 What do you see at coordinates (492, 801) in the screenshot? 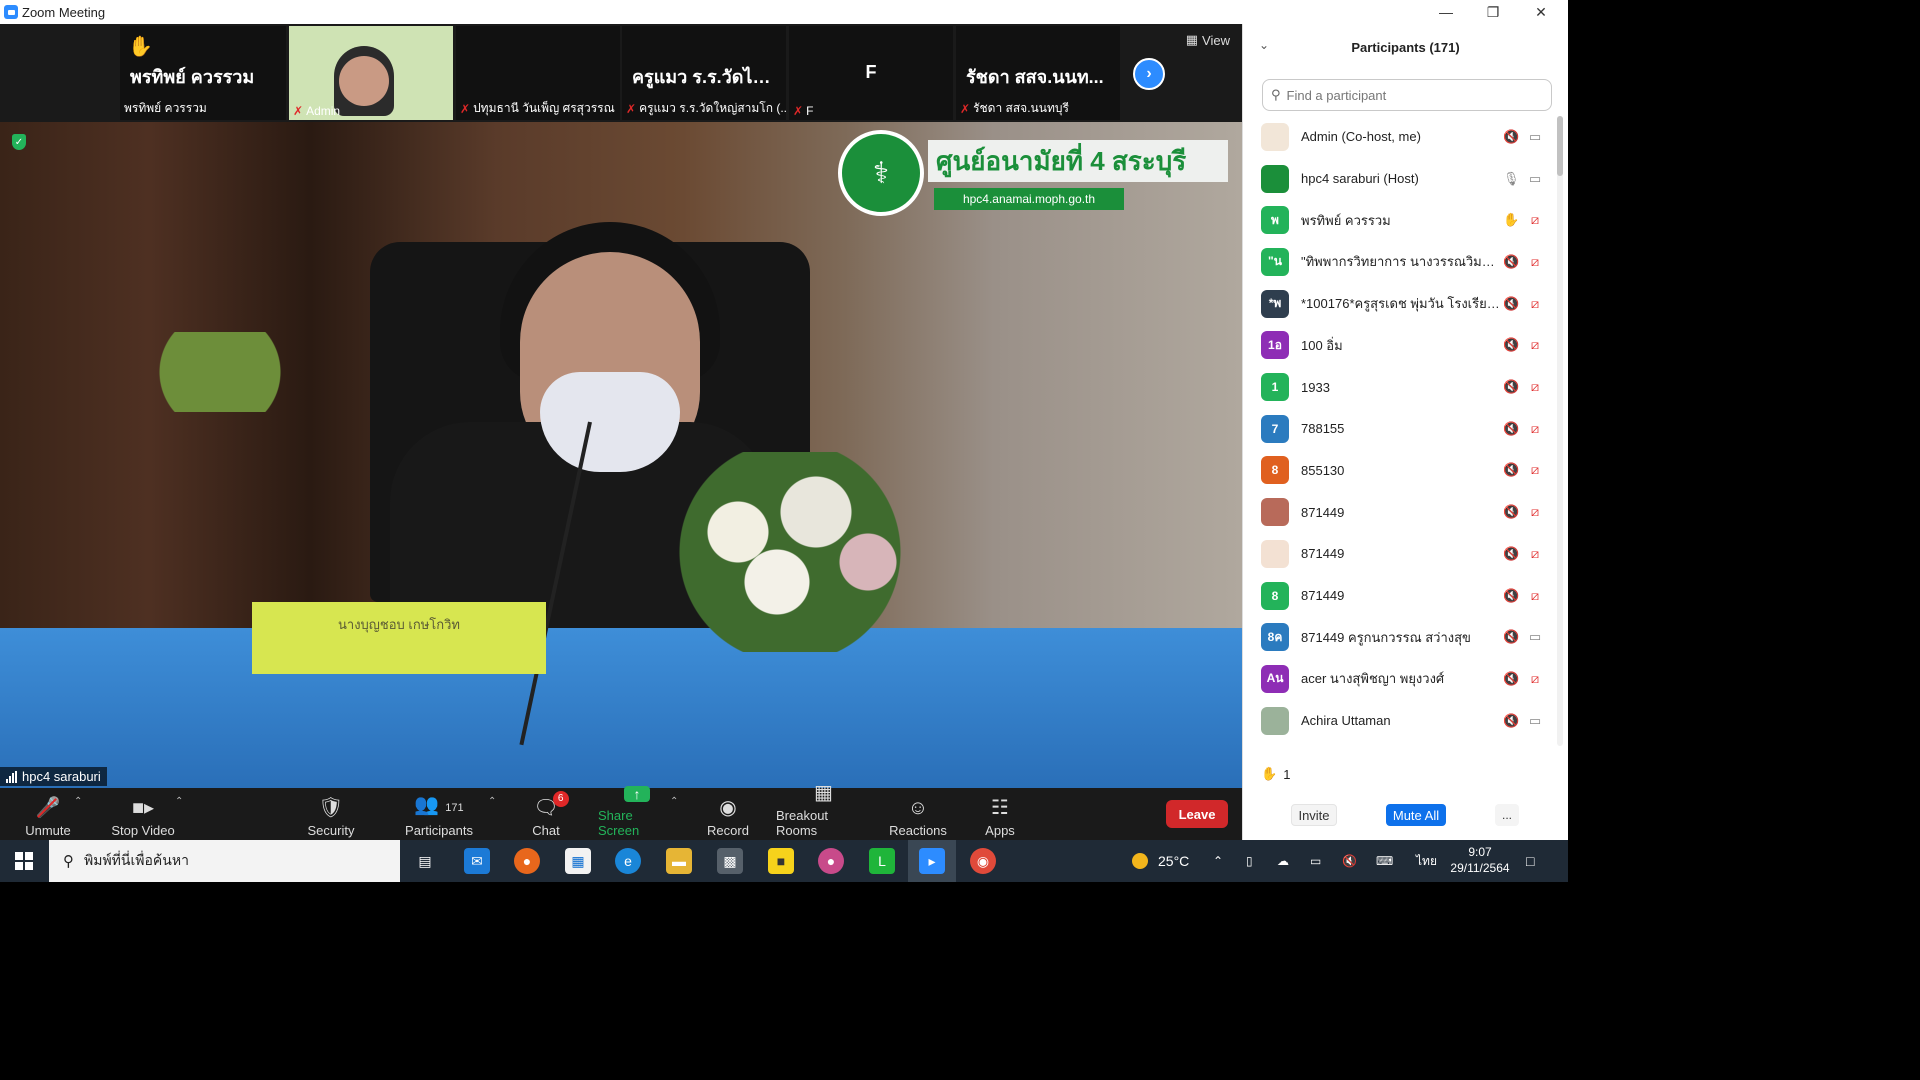
I see `participants-options-caret-icon: ⌃` at bounding box center [492, 801].